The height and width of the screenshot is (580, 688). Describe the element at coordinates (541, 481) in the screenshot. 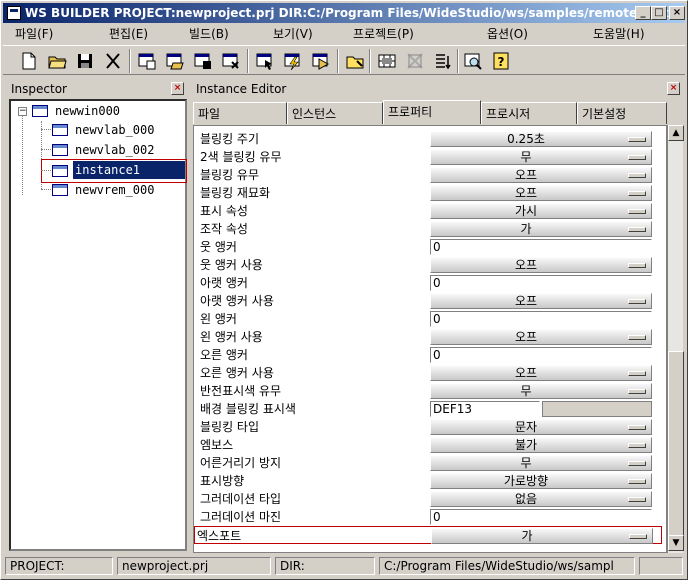

I see `property-choice: 가로방향` at that location.